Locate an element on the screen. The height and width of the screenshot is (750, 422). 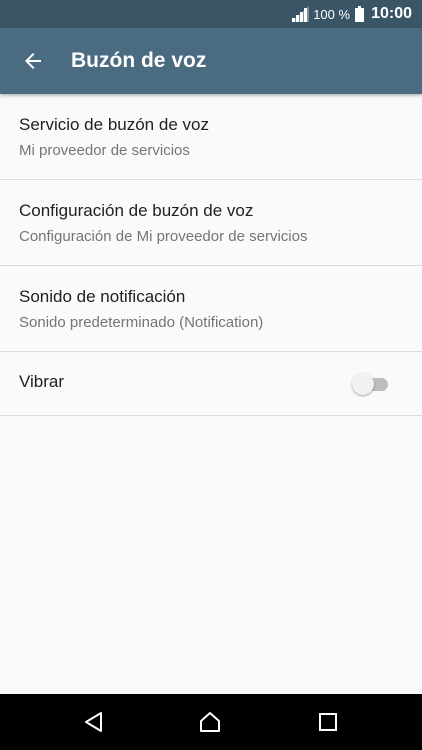
home-icon is located at coordinates (210, 722).